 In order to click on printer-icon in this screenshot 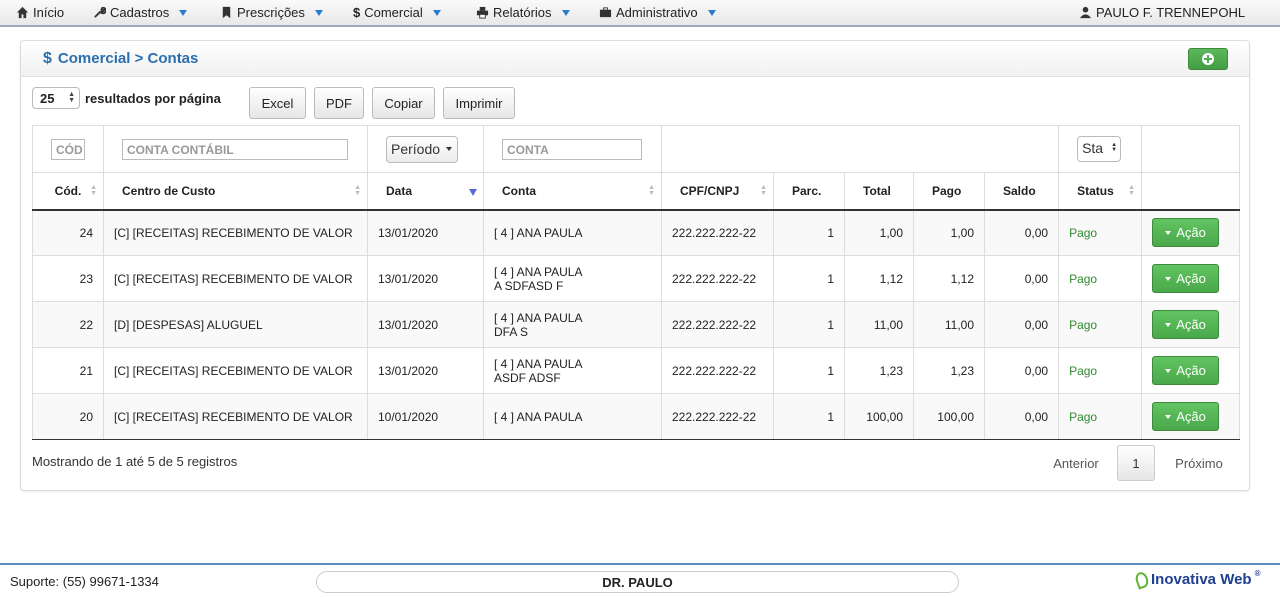, I will do `click(482, 12)`.